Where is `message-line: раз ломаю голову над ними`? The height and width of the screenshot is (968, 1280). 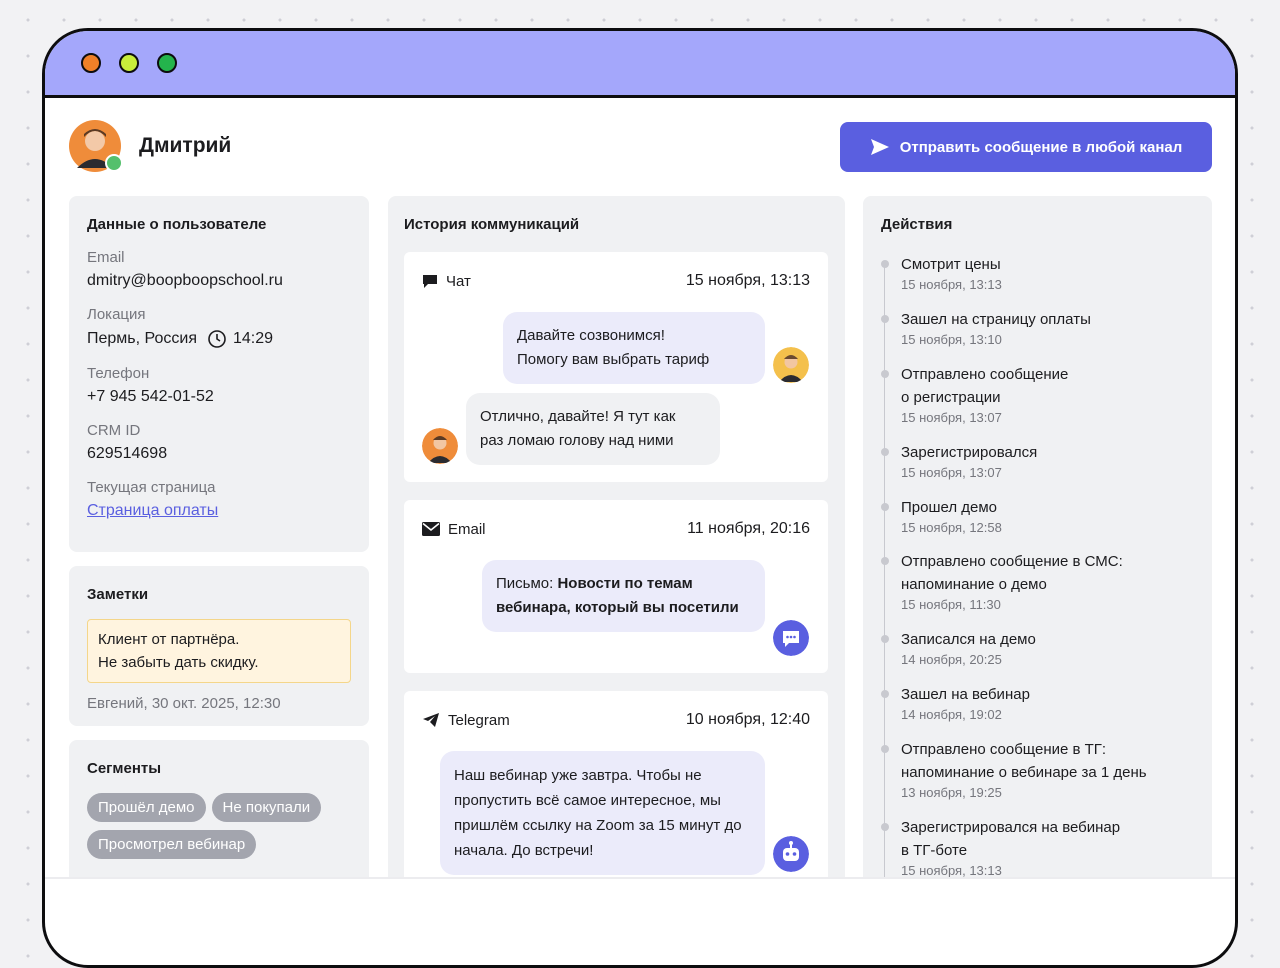
message-line: раз ломаю голову над ними is located at coordinates (577, 440).